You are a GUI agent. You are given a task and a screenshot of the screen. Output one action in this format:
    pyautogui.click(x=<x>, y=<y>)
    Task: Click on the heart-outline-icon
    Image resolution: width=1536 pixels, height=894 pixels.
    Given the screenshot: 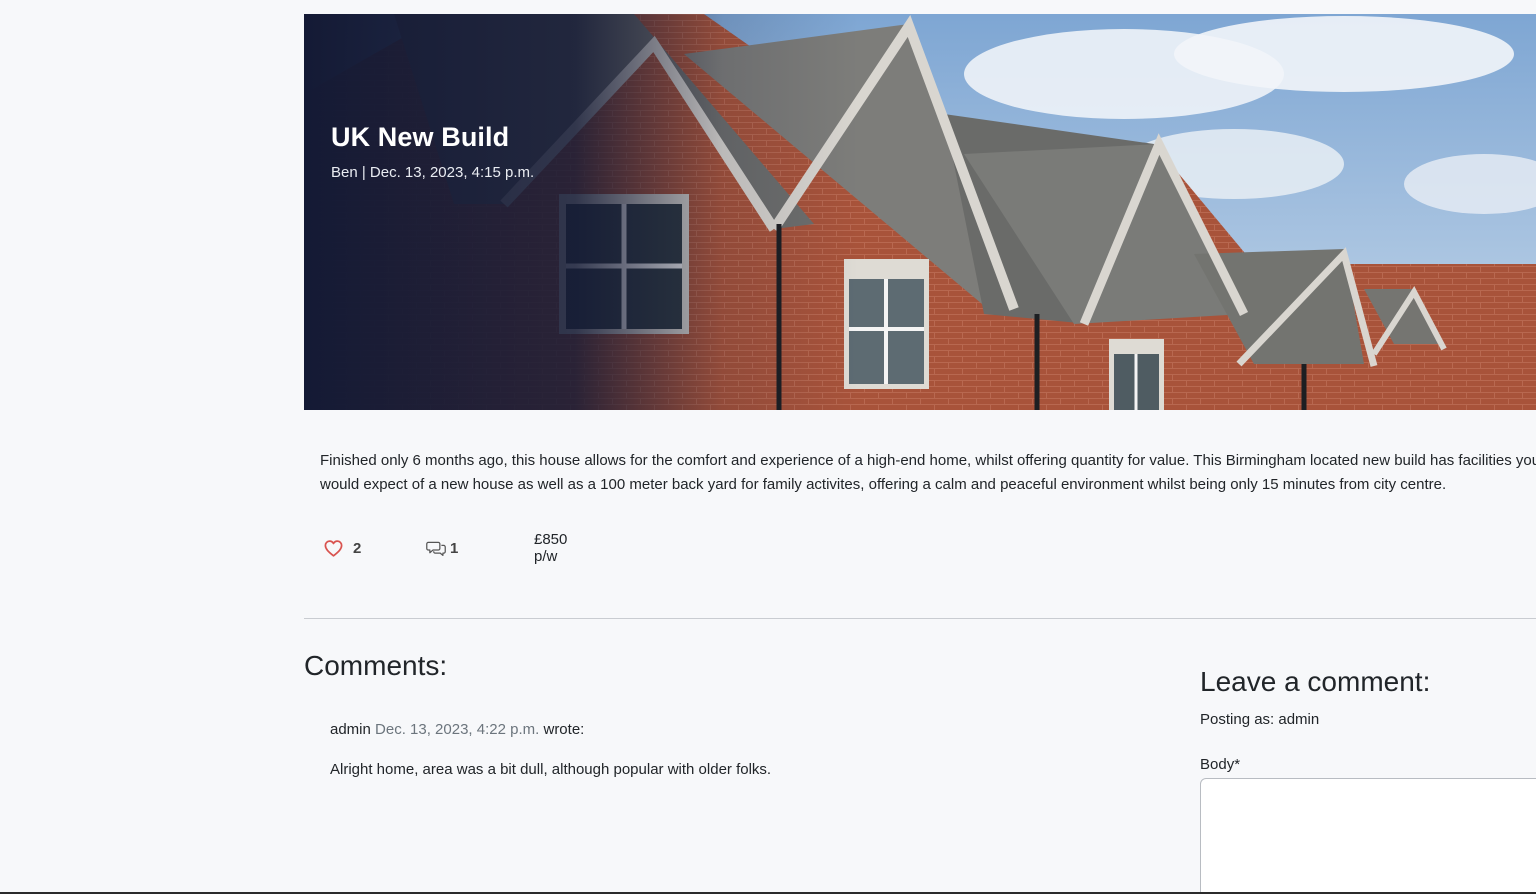 What is the action you would take?
    pyautogui.click(x=333, y=548)
    